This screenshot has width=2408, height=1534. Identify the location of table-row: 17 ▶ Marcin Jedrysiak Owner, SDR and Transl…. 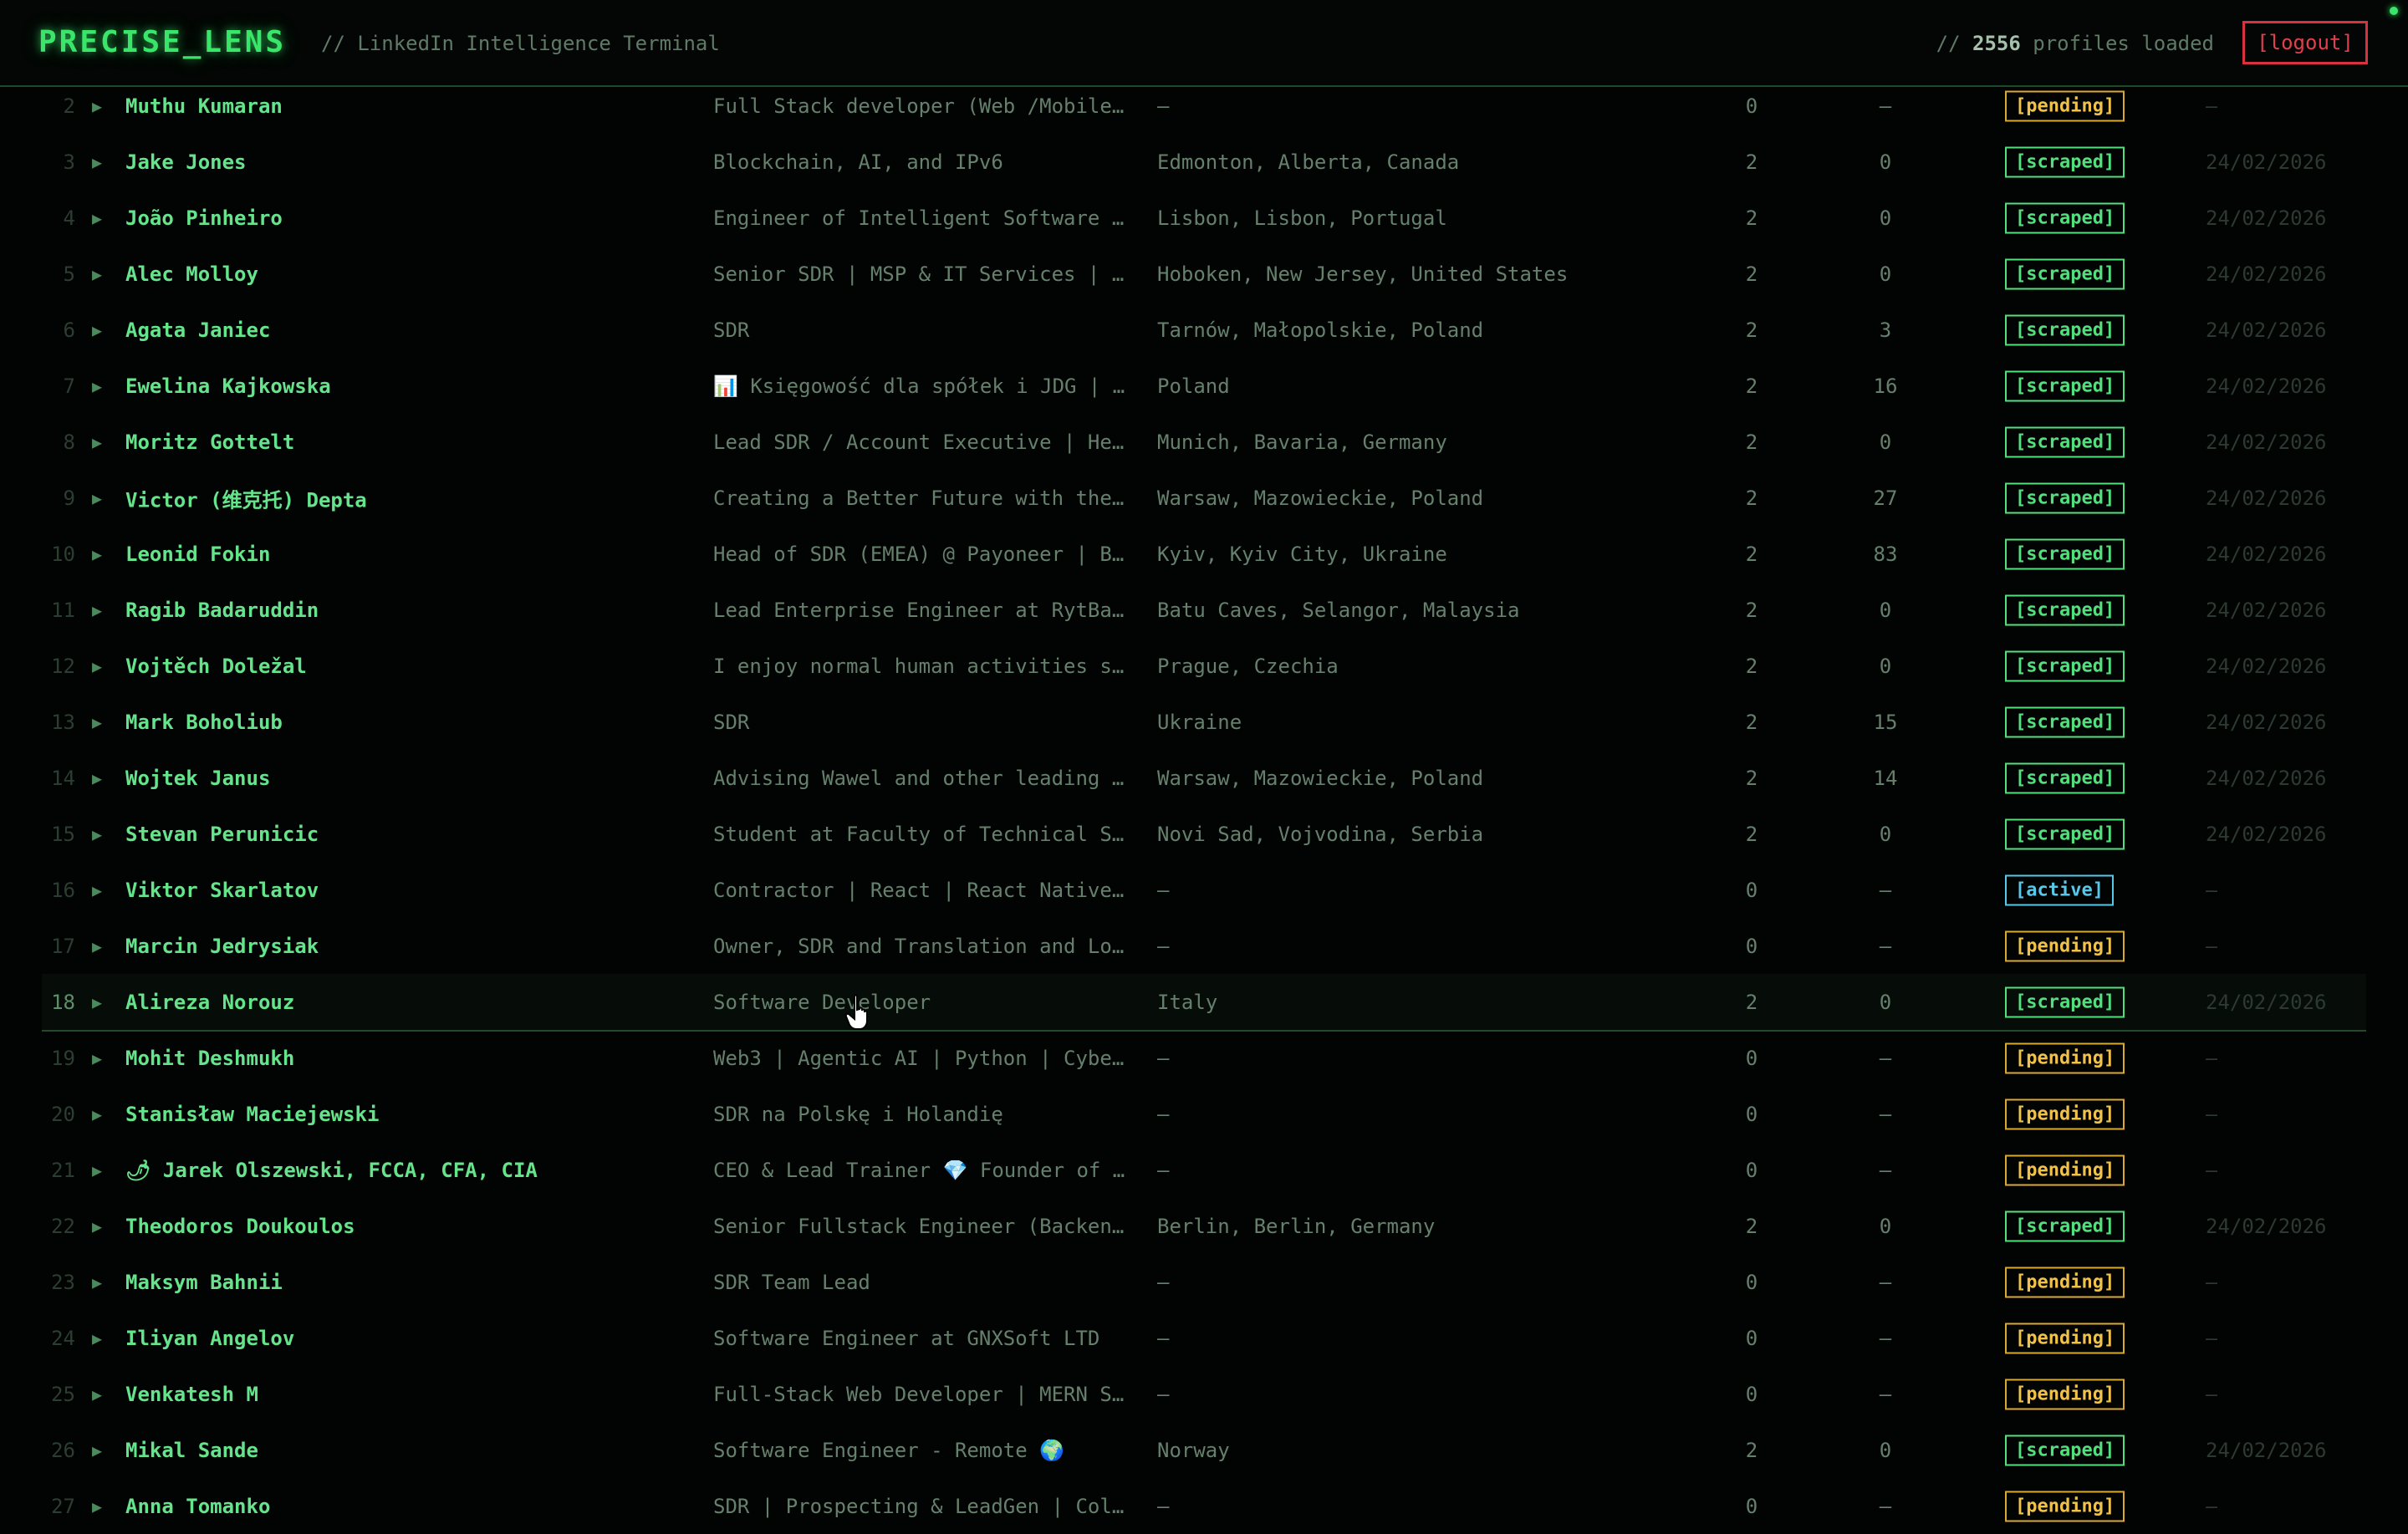
(1204, 946).